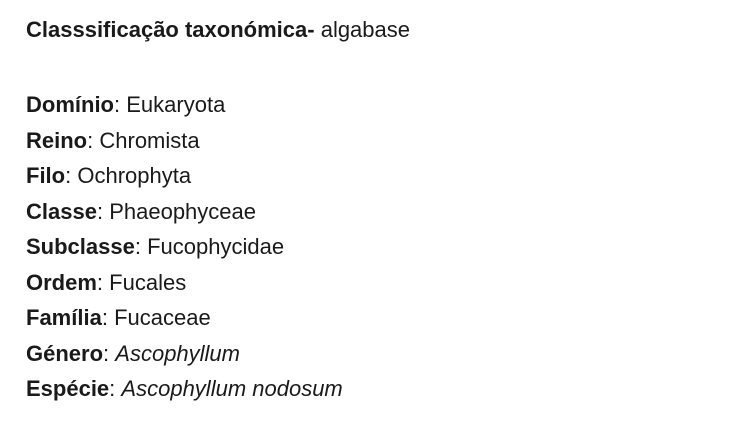  What do you see at coordinates (365, 29) in the screenshot?
I see `heading-source: algabase` at bounding box center [365, 29].